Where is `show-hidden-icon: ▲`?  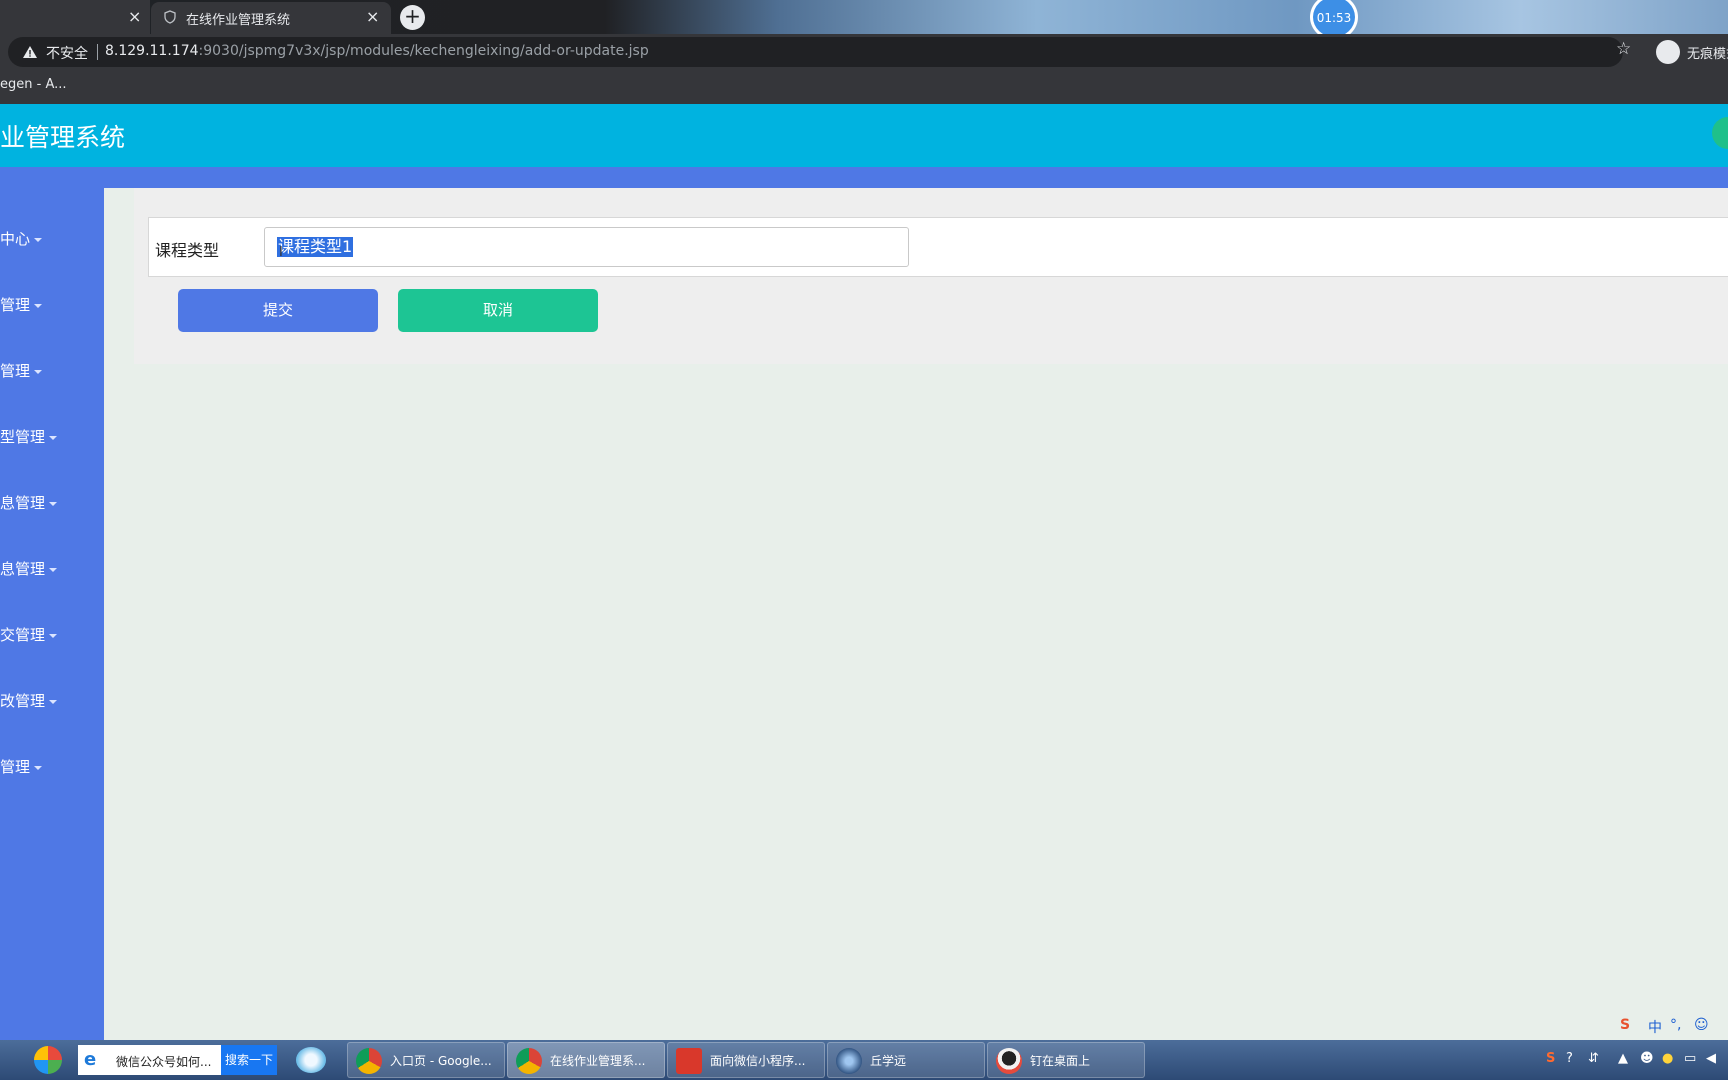
show-hidden-icon: ▲ is located at coordinates (1623, 1058).